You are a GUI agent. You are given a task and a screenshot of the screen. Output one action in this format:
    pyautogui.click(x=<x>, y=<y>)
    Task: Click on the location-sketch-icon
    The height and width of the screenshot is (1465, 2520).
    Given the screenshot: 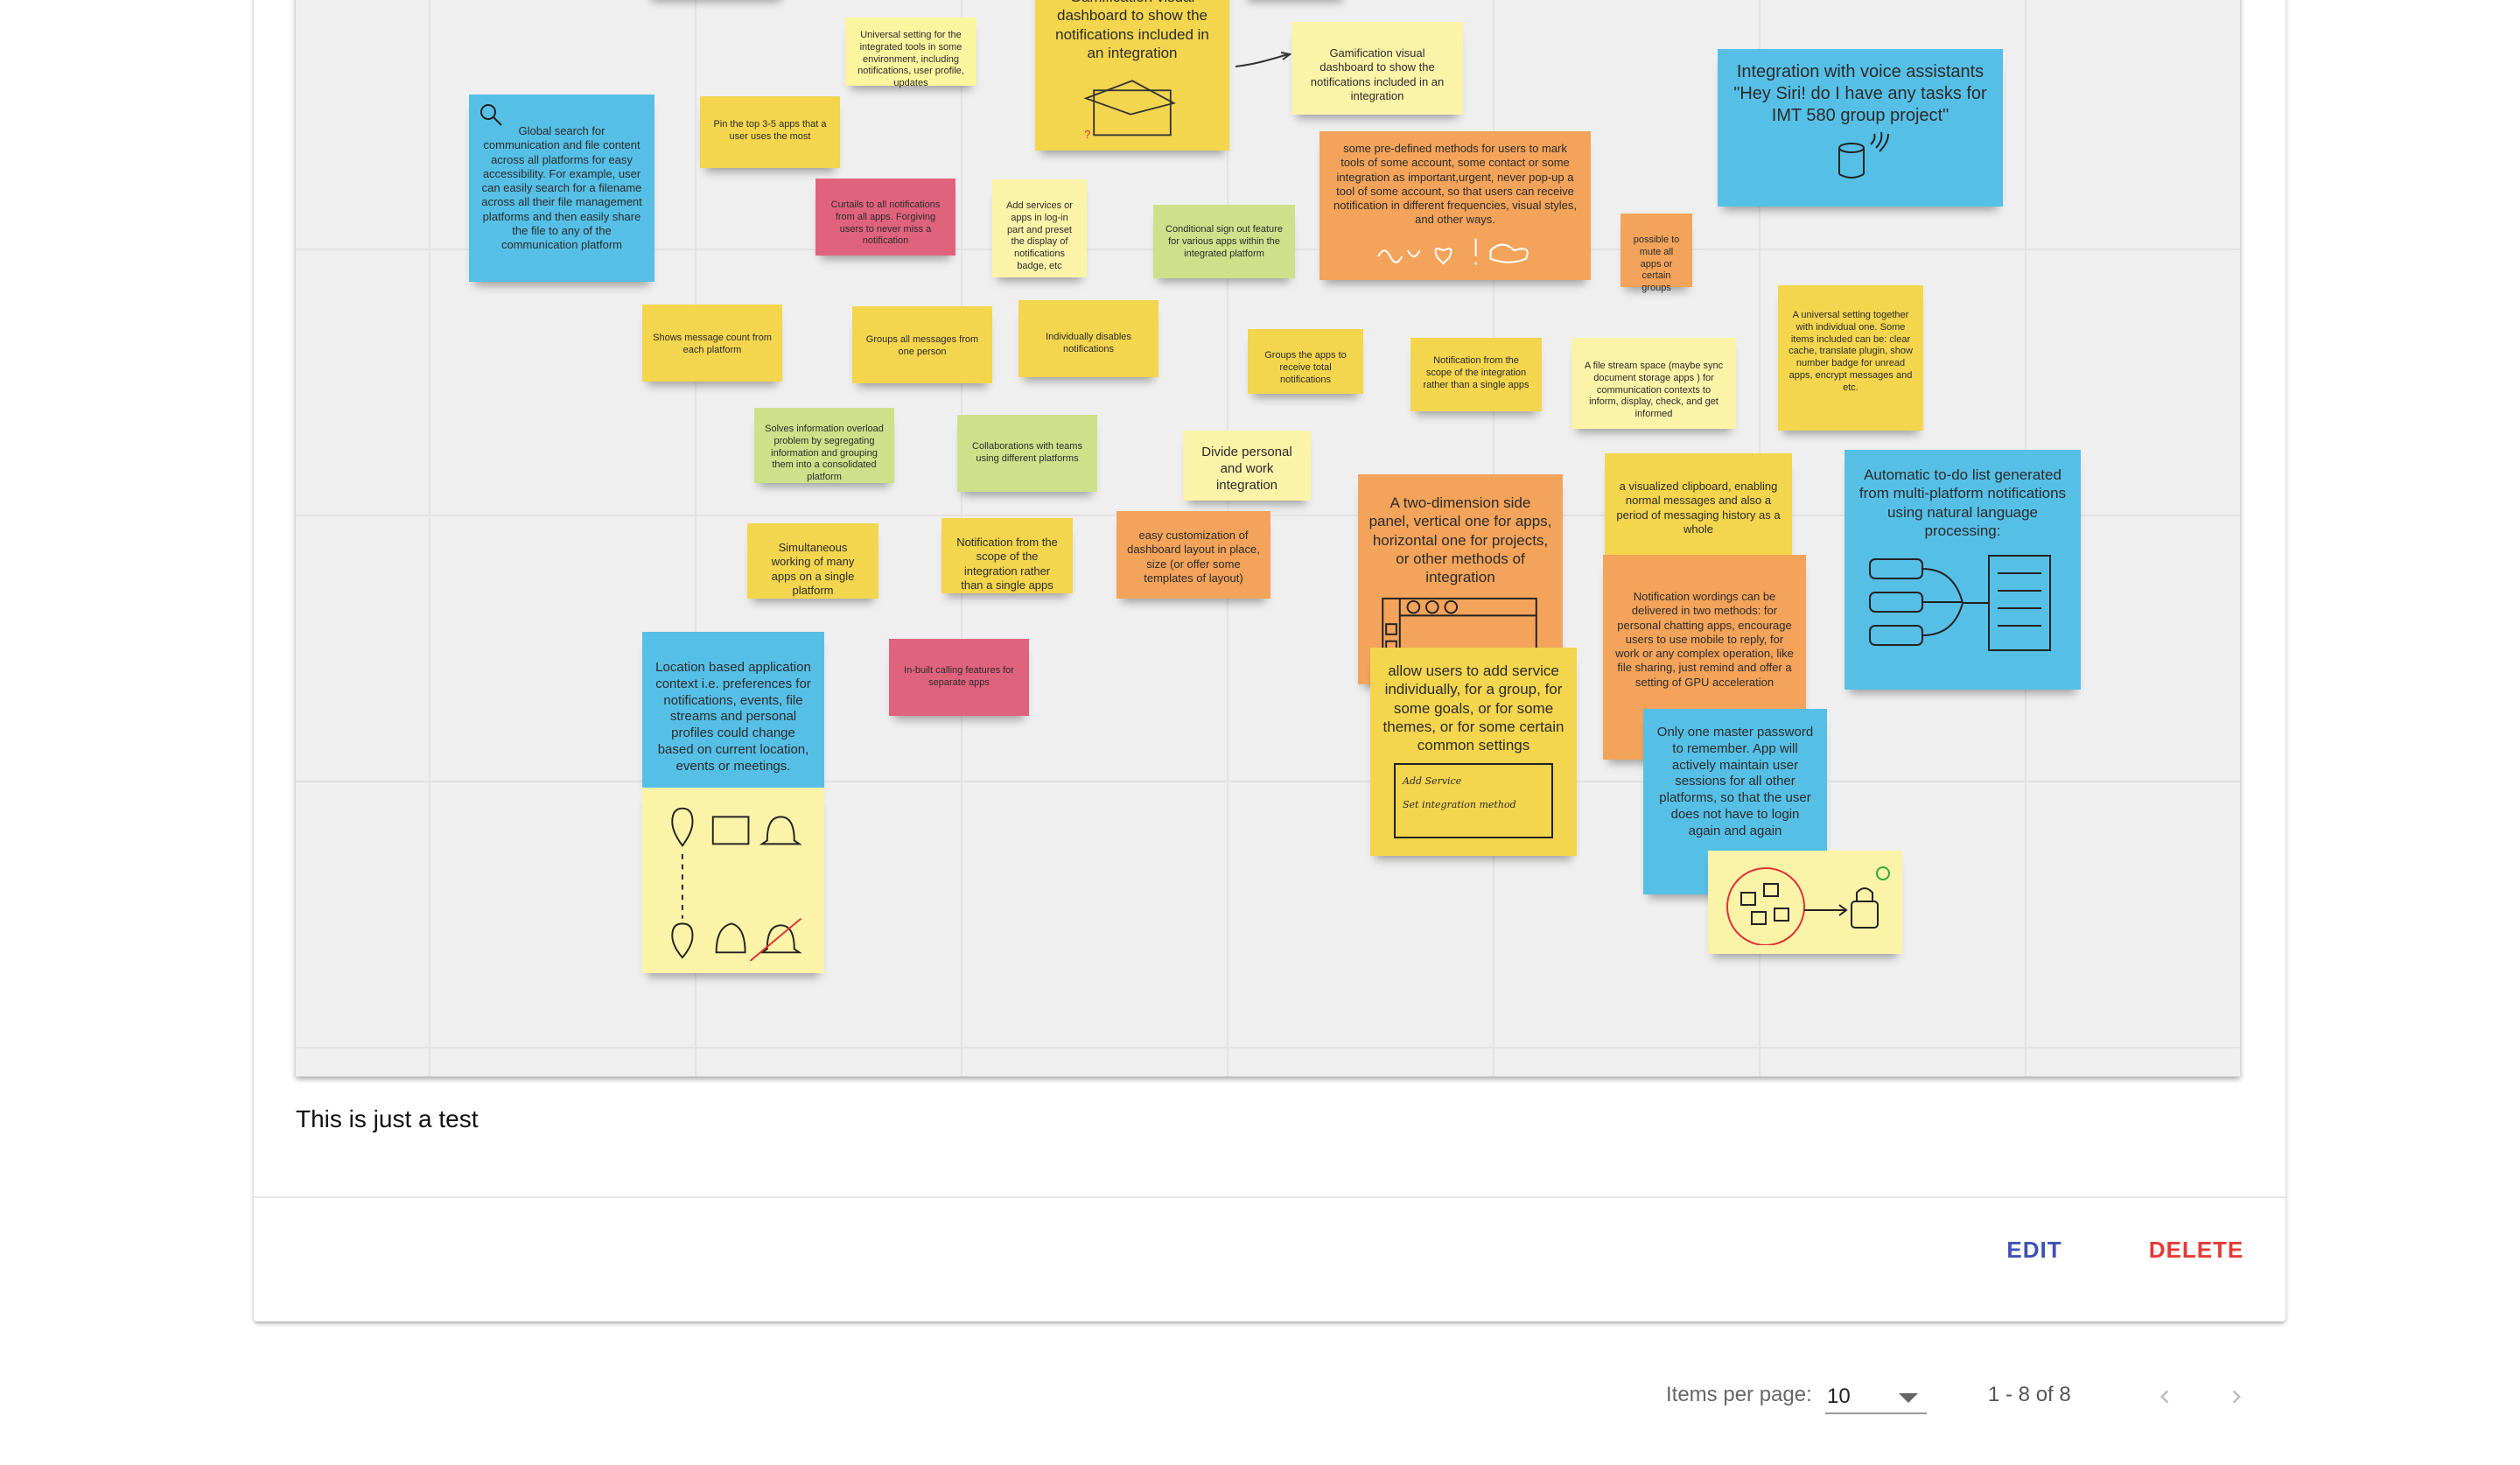 What is the action you would take?
    pyautogui.click(x=736, y=884)
    